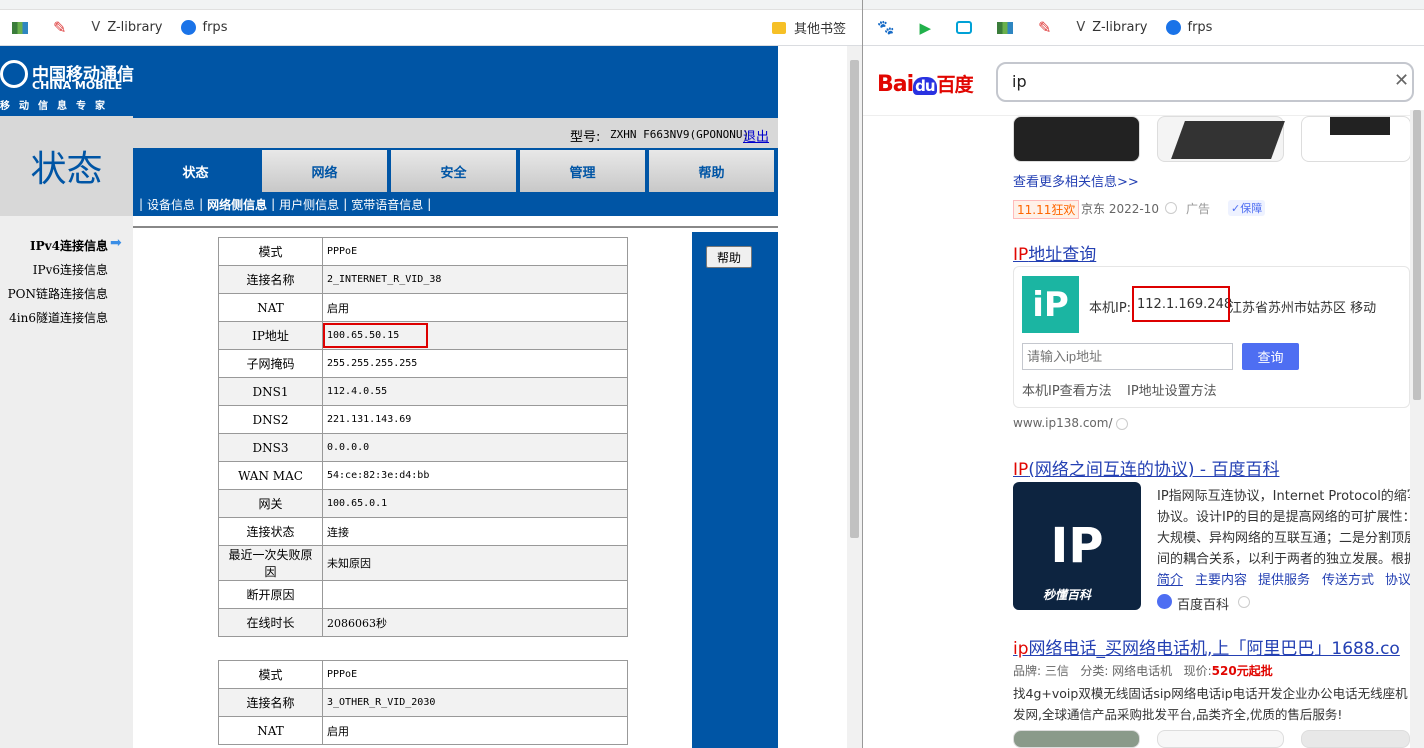  What do you see at coordinates (1019, 81) in the screenshot?
I see `search-input: ip` at bounding box center [1019, 81].